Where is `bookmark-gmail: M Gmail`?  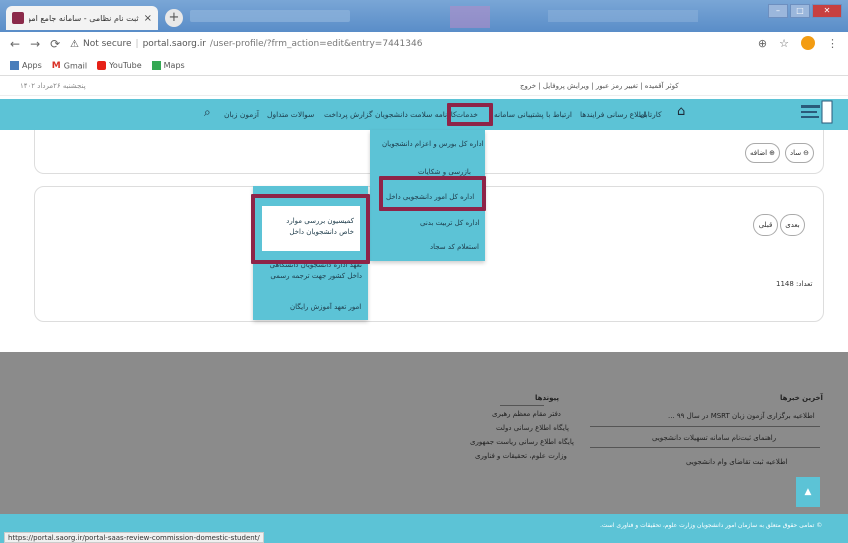
bookmark-gmail: M Gmail is located at coordinates (69, 66).